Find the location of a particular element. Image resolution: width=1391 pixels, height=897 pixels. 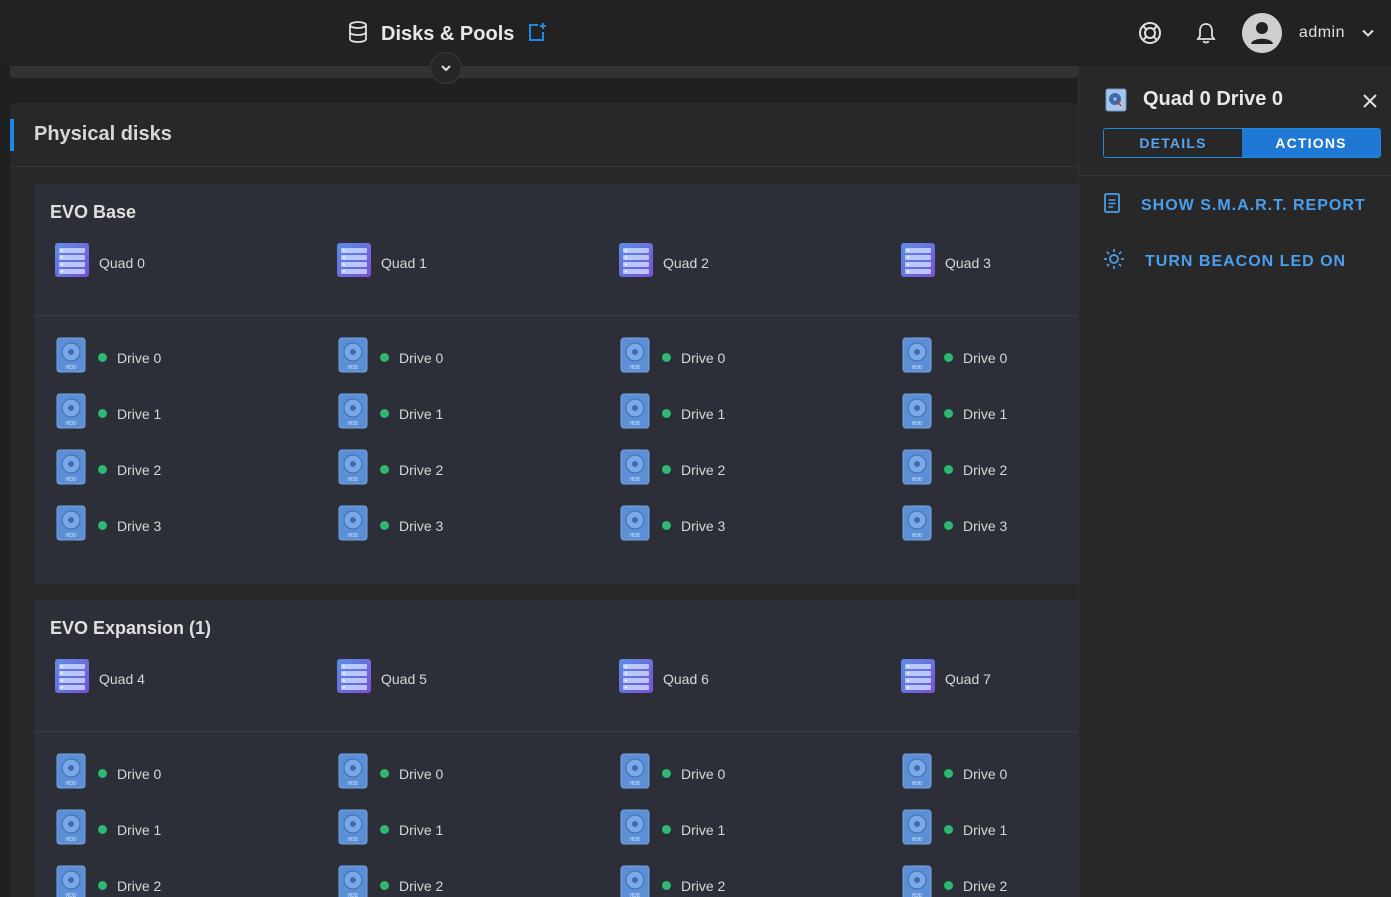

show-smart-report-label: SHOW S.M.A.R.T. REPORT is located at coordinates (1253, 205).